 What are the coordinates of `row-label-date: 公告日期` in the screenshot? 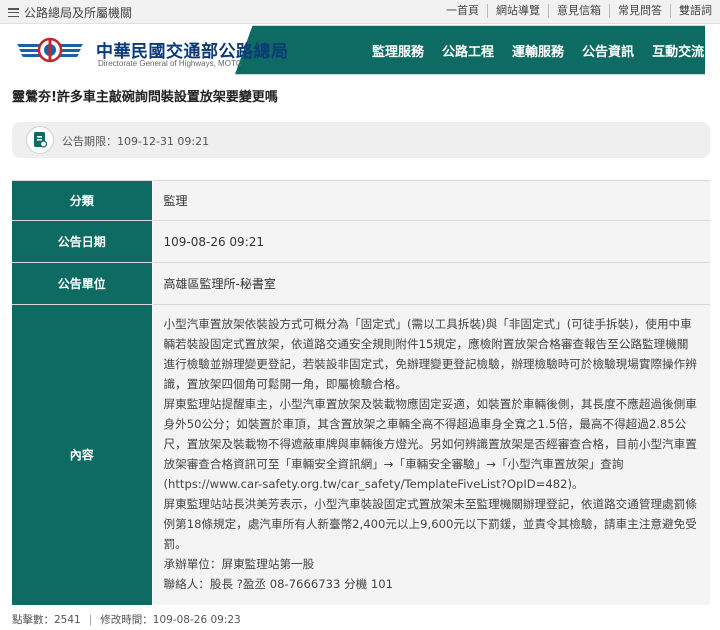 It's located at (82, 241).